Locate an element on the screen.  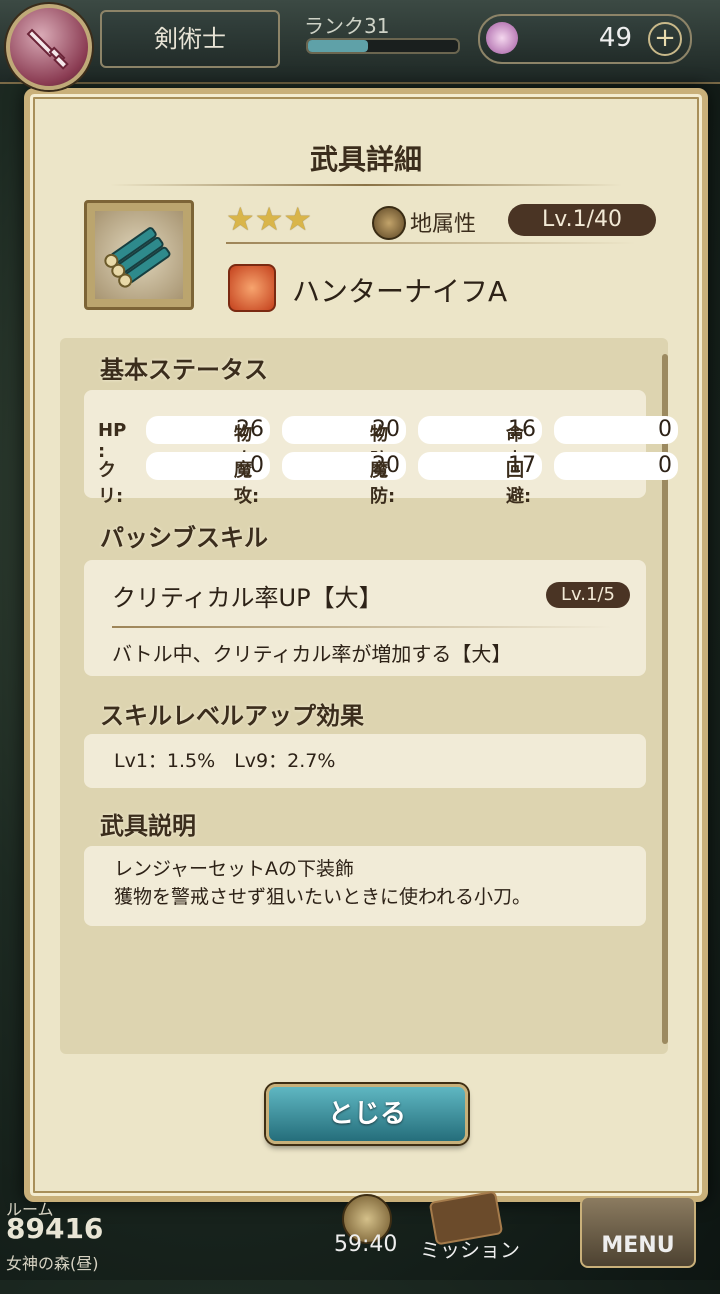
skill-levelup-heading: スキルレベルアップ効果 is located at coordinates (232, 716).